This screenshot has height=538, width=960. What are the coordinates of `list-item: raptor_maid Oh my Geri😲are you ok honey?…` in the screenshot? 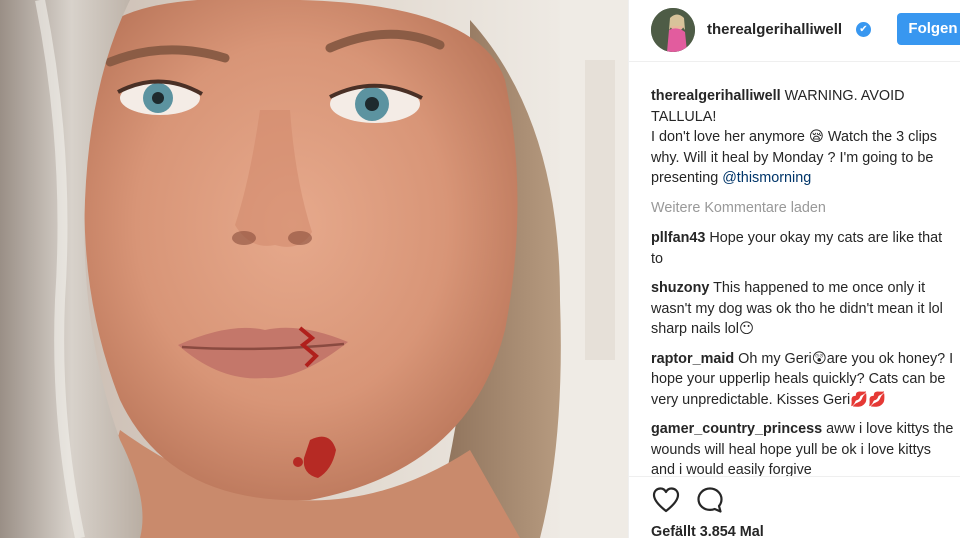 It's located at (804, 380).